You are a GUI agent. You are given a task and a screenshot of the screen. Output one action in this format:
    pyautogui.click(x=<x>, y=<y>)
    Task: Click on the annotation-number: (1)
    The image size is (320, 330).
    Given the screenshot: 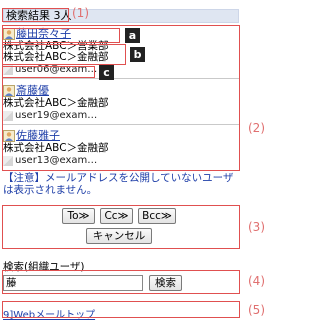 What is the action you would take?
    pyautogui.click(x=80, y=13)
    